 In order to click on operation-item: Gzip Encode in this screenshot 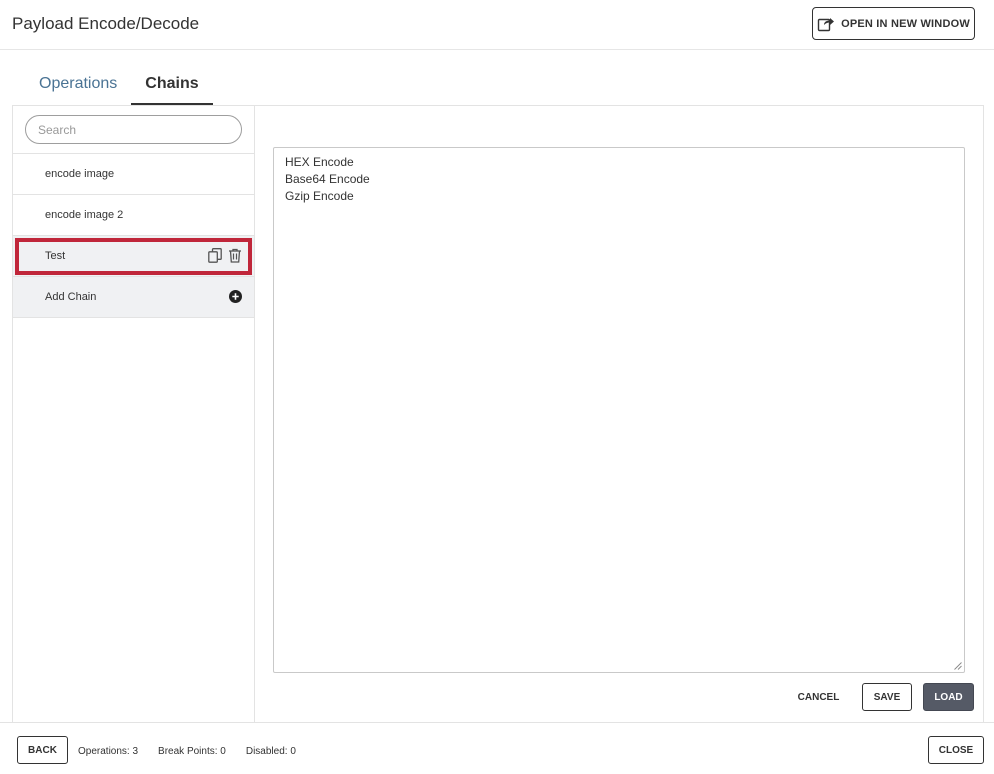, I will do `click(319, 196)`.